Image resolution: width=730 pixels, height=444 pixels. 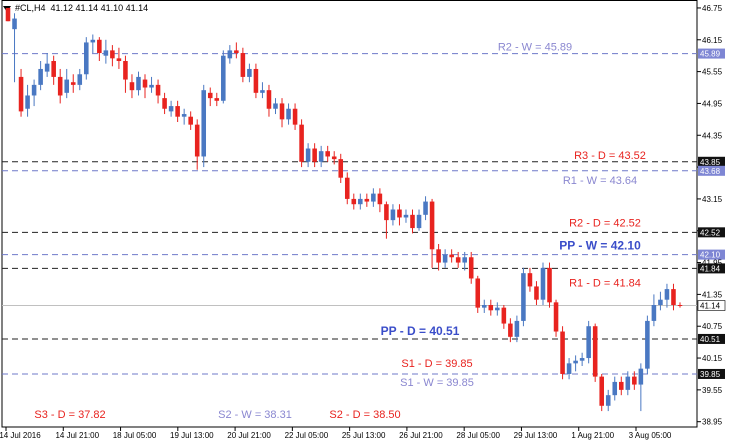 What do you see at coordinates (712, 326) in the screenshot?
I see `y-tick-label: 40.75` at bounding box center [712, 326].